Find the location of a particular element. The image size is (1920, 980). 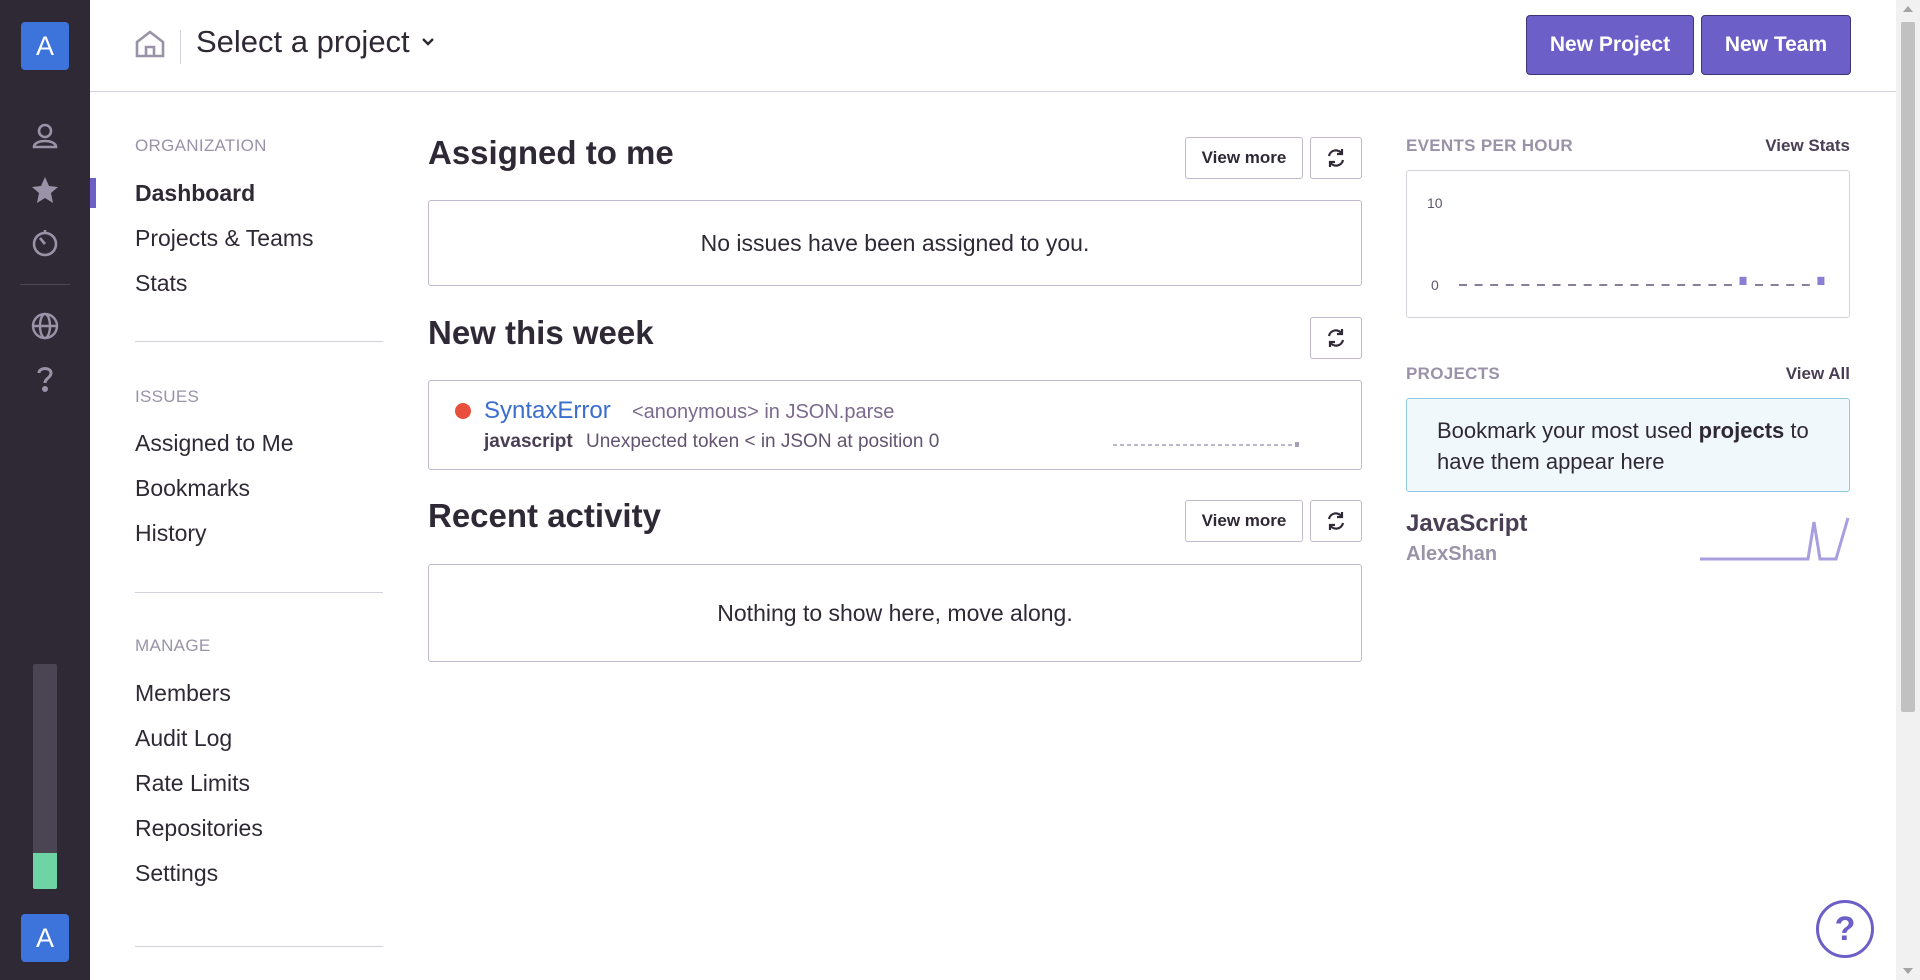

issue-sparkline is located at coordinates (1206, 444).